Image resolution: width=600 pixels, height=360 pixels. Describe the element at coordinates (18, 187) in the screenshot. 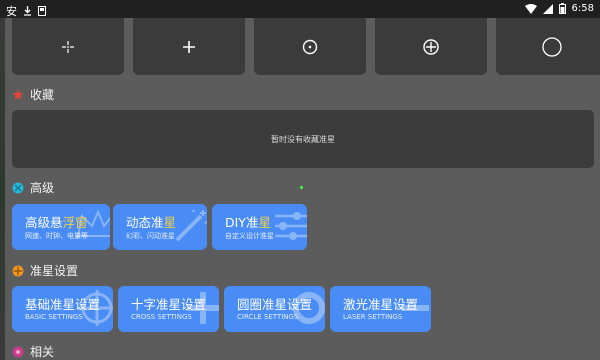

I see `advanced-icon` at that location.